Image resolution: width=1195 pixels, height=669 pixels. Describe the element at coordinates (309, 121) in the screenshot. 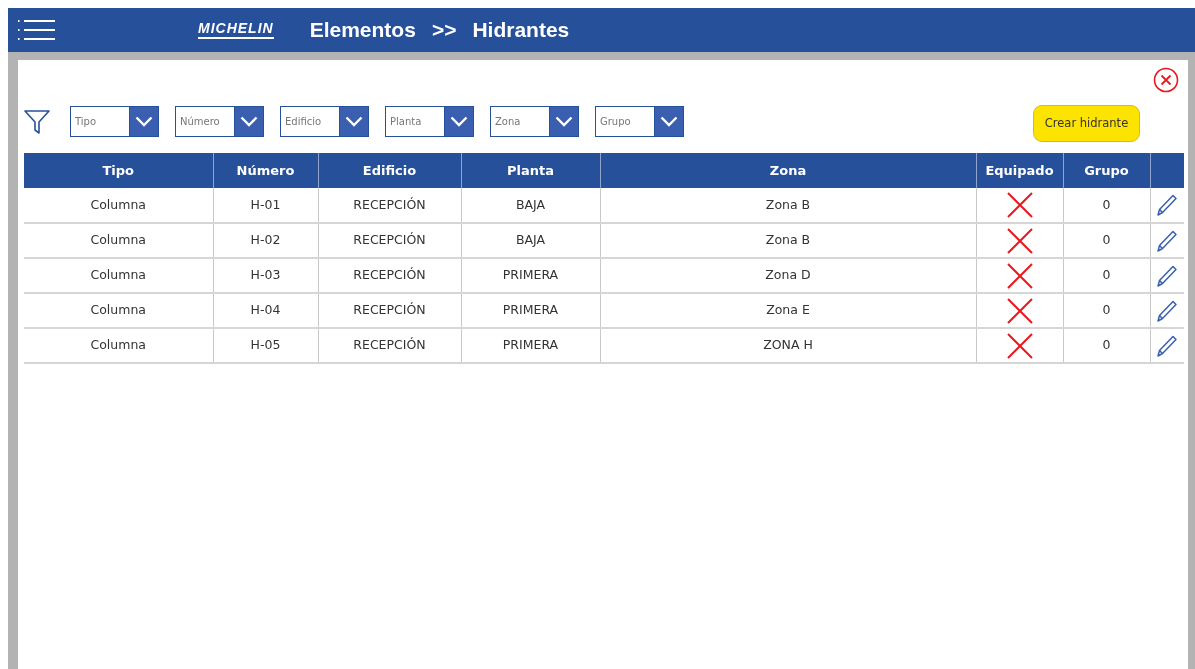

I see `filter-field: Edificio` at that location.